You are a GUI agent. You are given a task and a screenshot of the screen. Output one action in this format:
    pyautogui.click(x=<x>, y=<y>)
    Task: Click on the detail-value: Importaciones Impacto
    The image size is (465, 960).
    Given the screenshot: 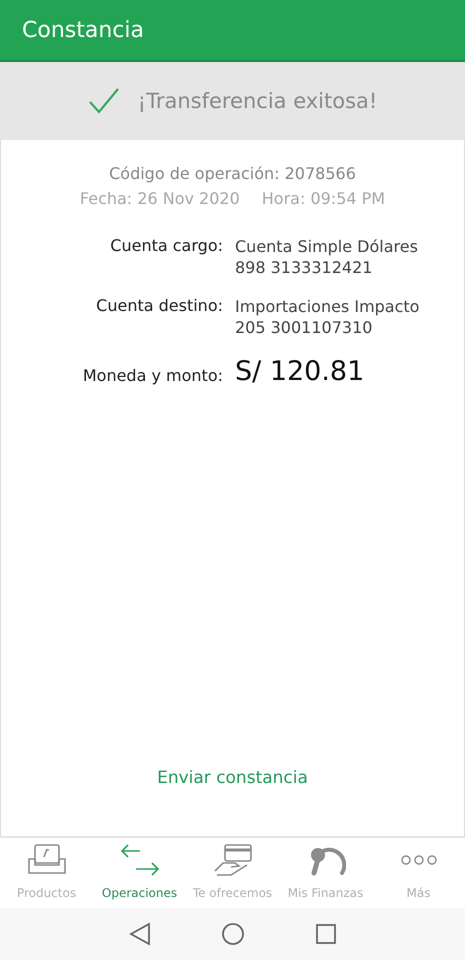 What is the action you would take?
    pyautogui.click(x=327, y=306)
    